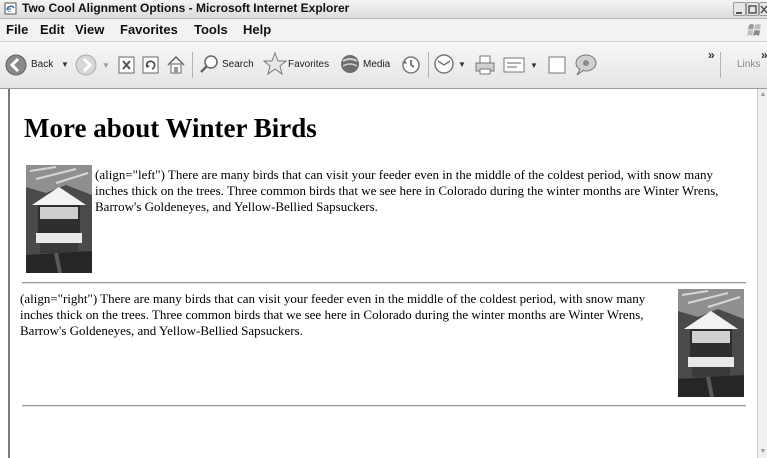 Image resolution: width=767 pixels, height=458 pixels. Describe the element at coordinates (383, 30) in the screenshot. I see `menu-bar: File Edit View Favorites Tools Help` at that location.